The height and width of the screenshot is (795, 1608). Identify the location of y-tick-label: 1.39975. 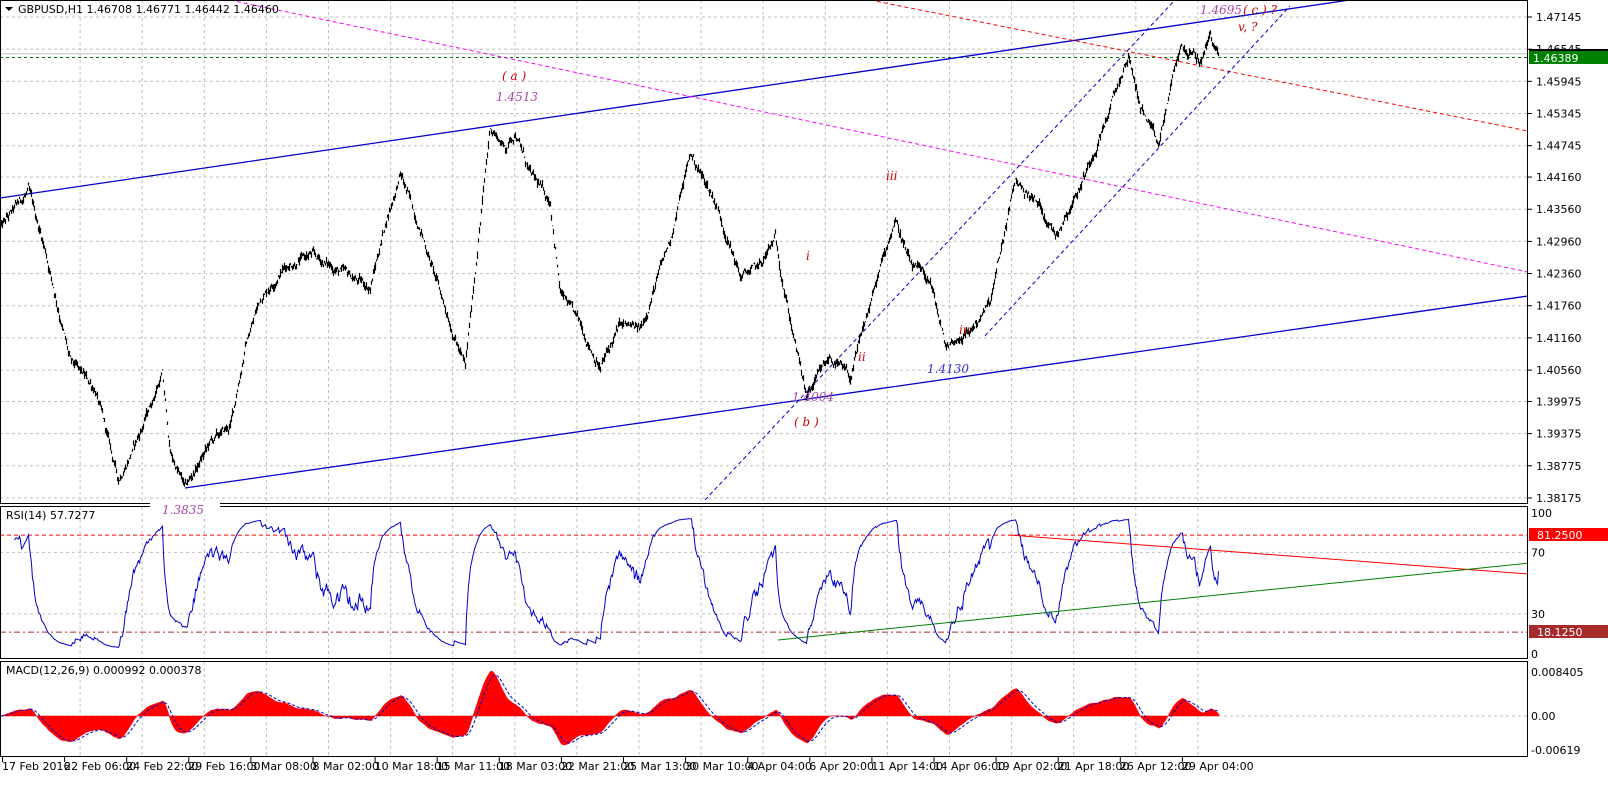
(1559, 401).